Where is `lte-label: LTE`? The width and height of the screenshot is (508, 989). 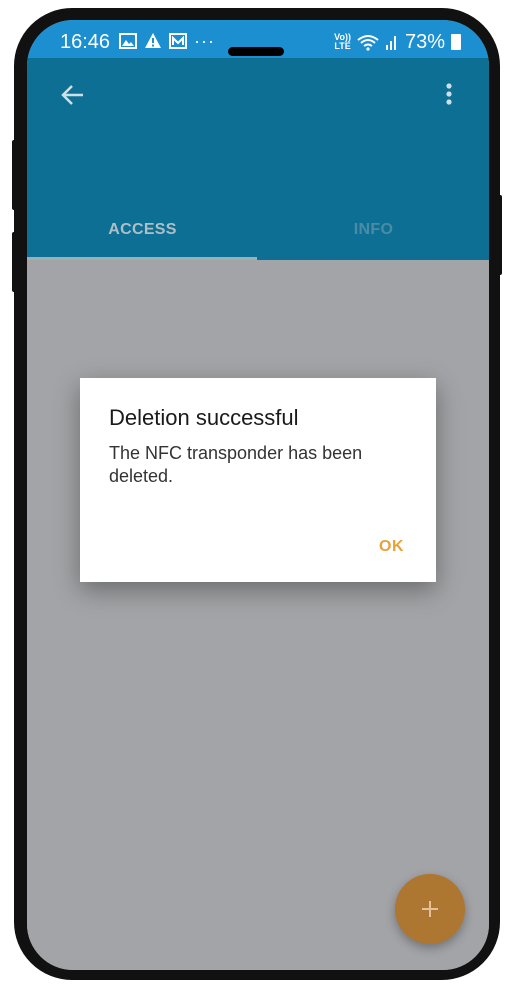 lte-label: LTE is located at coordinates (342, 46).